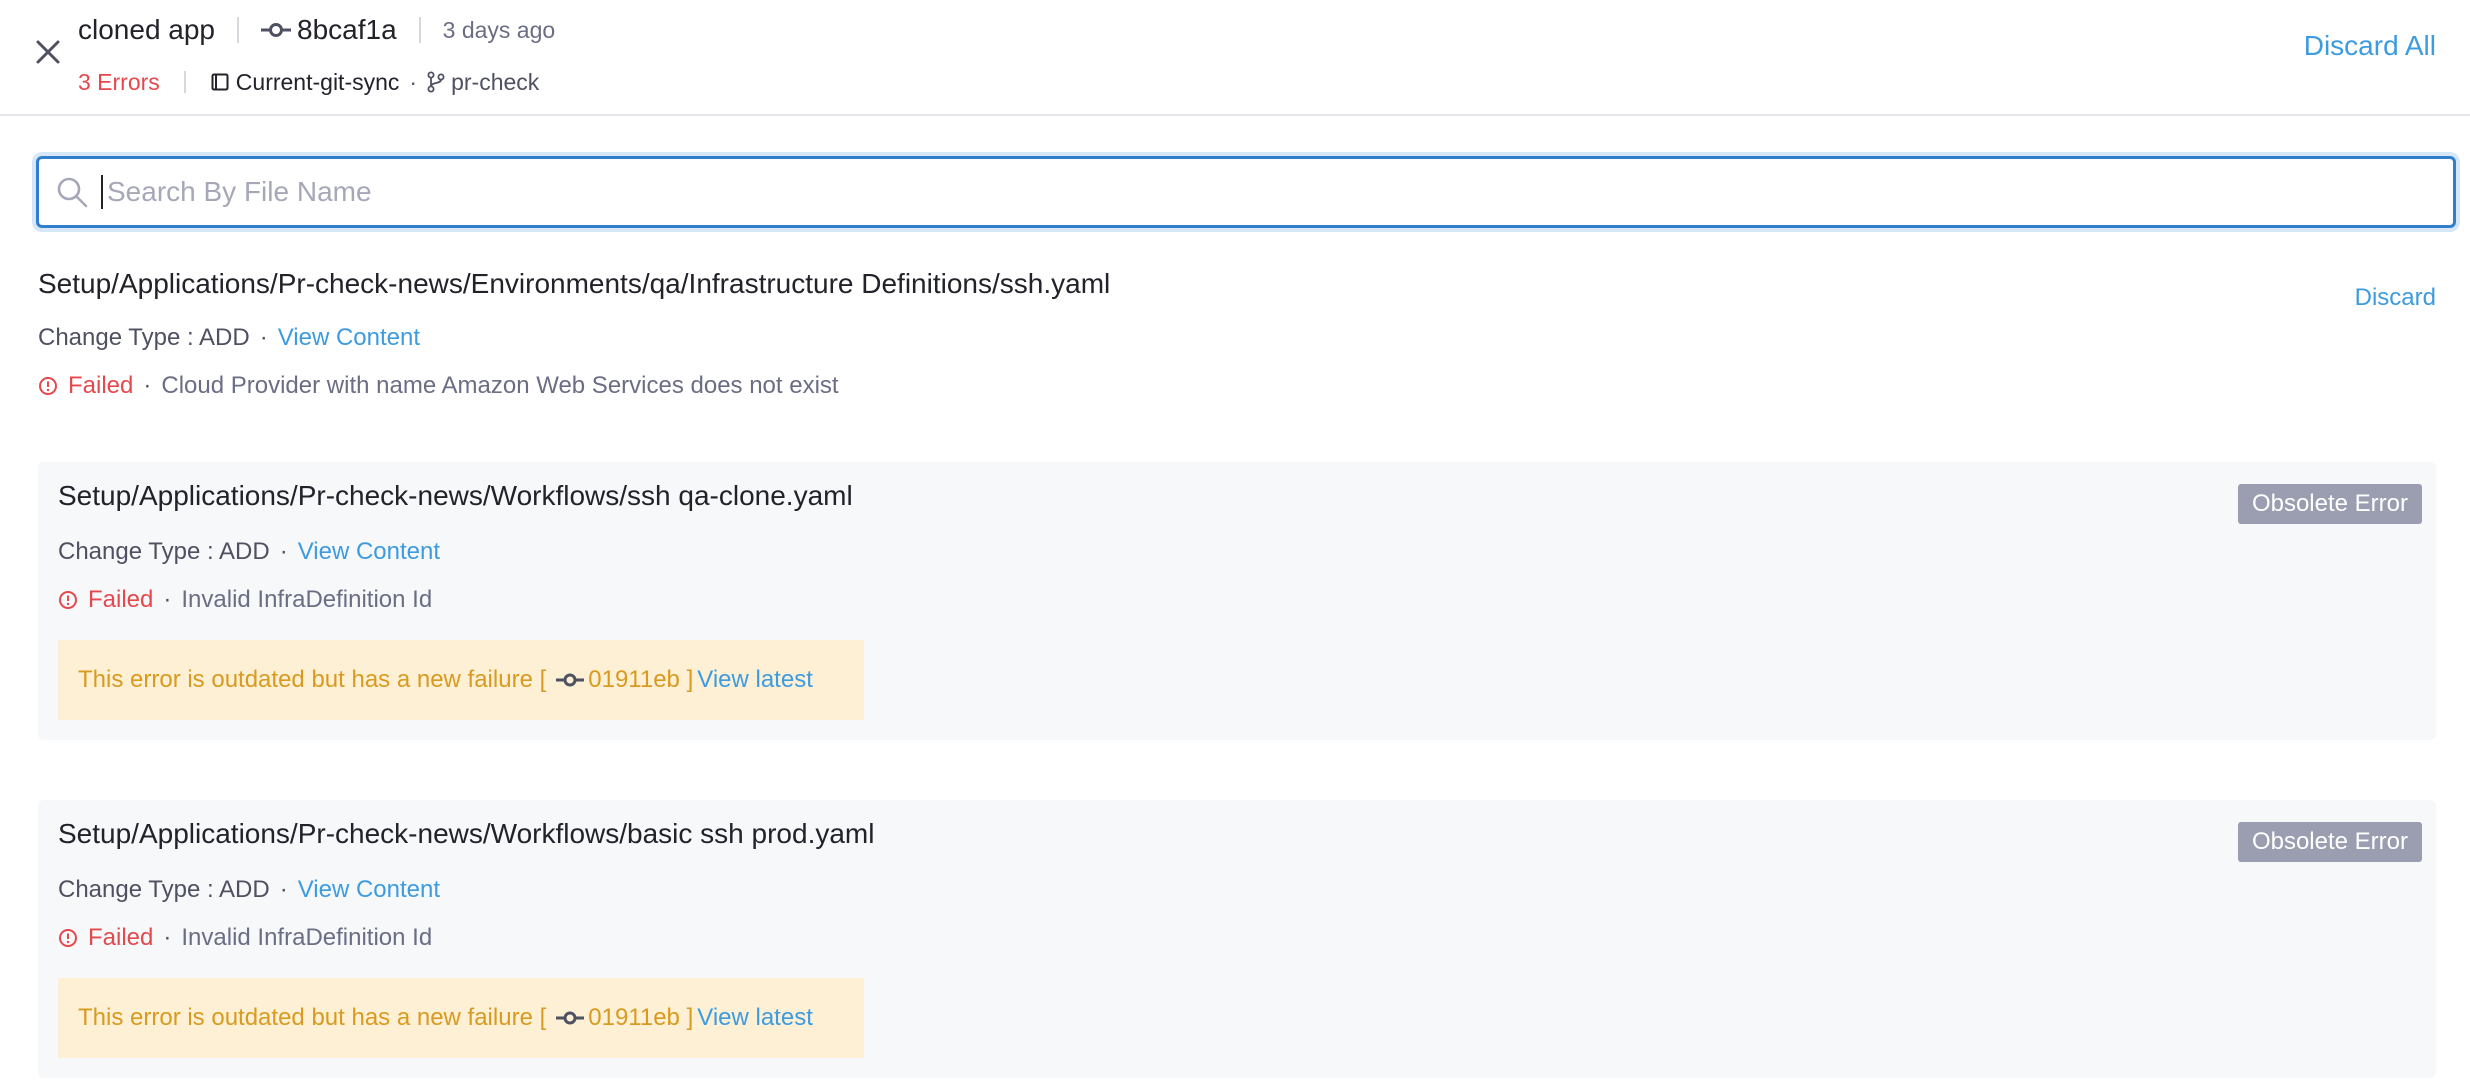  Describe the element at coordinates (147, 29) in the screenshot. I see `app-name: cloned app` at that location.